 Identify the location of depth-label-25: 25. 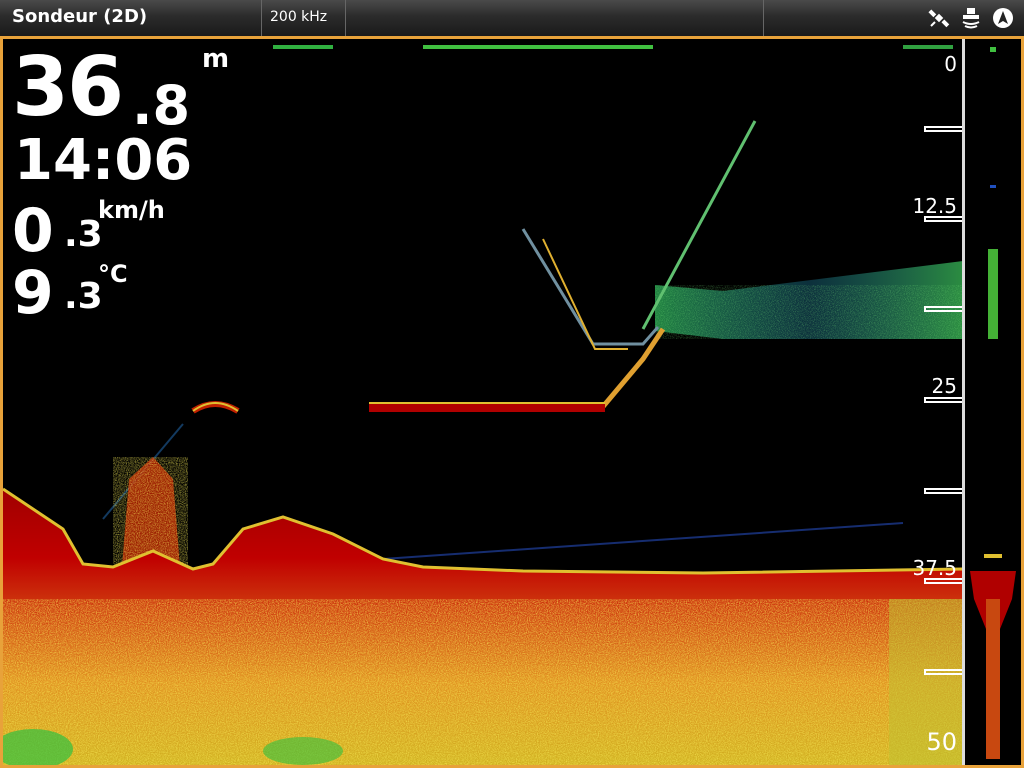
(944, 386).